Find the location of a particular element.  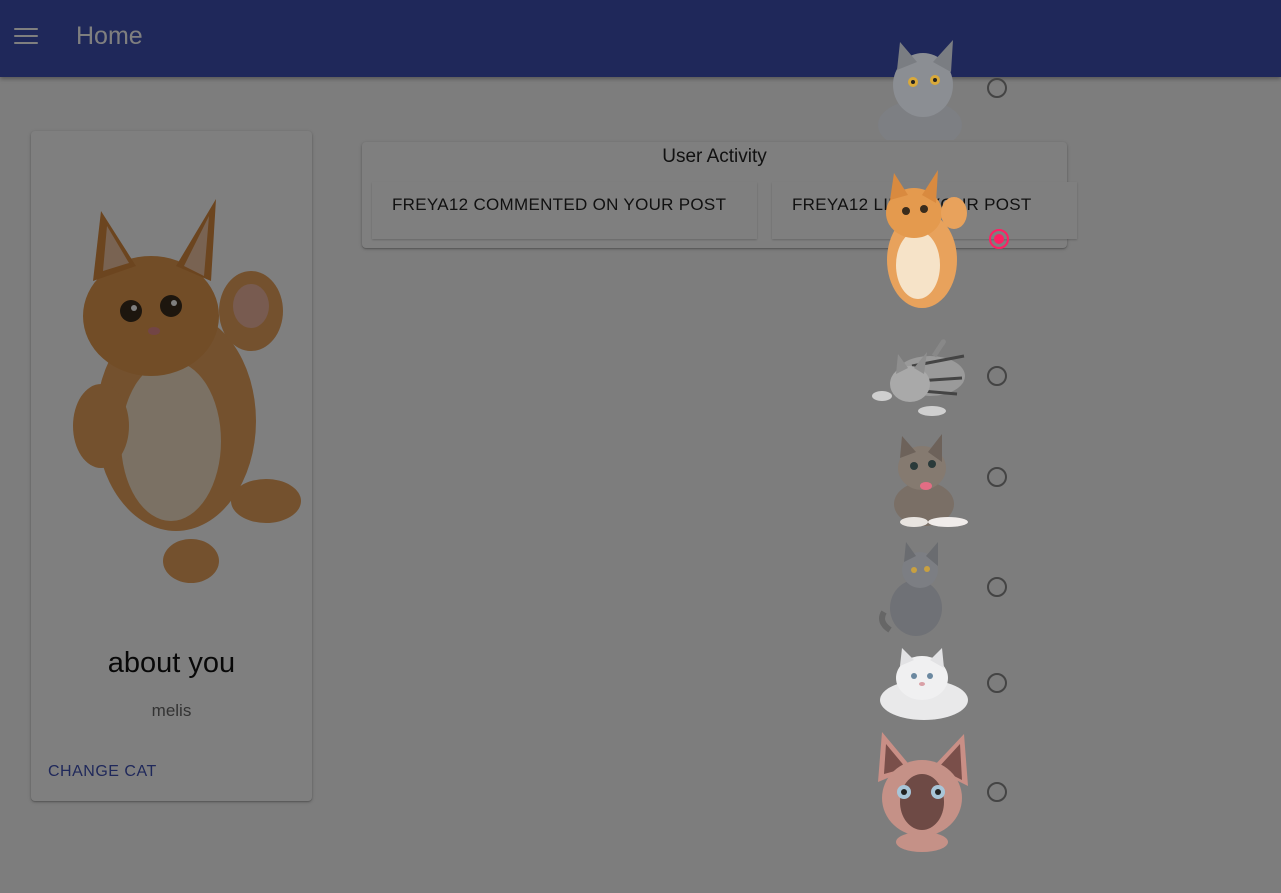

cat-radio-selected is located at coordinates (999, 239).